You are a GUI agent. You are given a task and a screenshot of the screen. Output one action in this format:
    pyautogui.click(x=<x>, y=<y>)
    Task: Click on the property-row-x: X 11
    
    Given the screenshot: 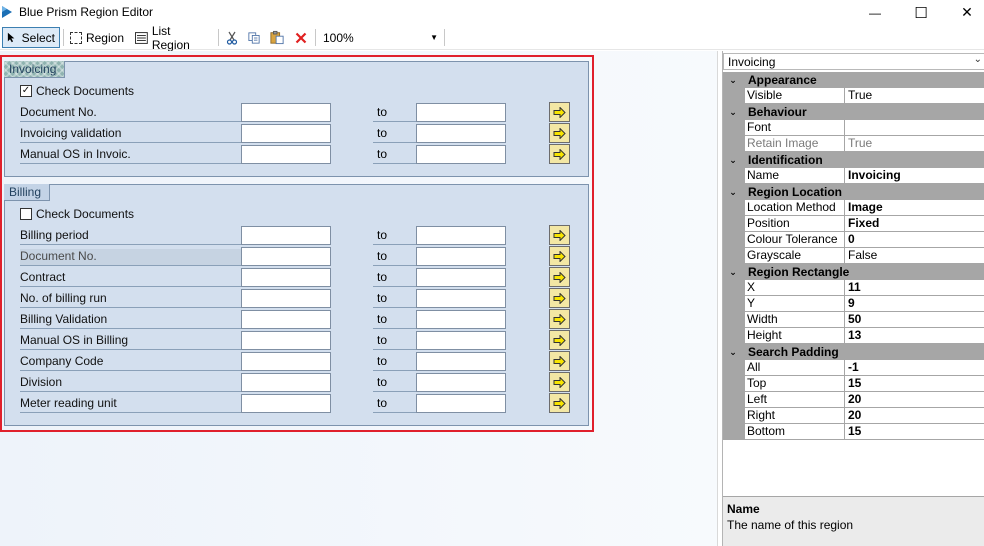 What is the action you would take?
    pyautogui.click(x=853, y=288)
    